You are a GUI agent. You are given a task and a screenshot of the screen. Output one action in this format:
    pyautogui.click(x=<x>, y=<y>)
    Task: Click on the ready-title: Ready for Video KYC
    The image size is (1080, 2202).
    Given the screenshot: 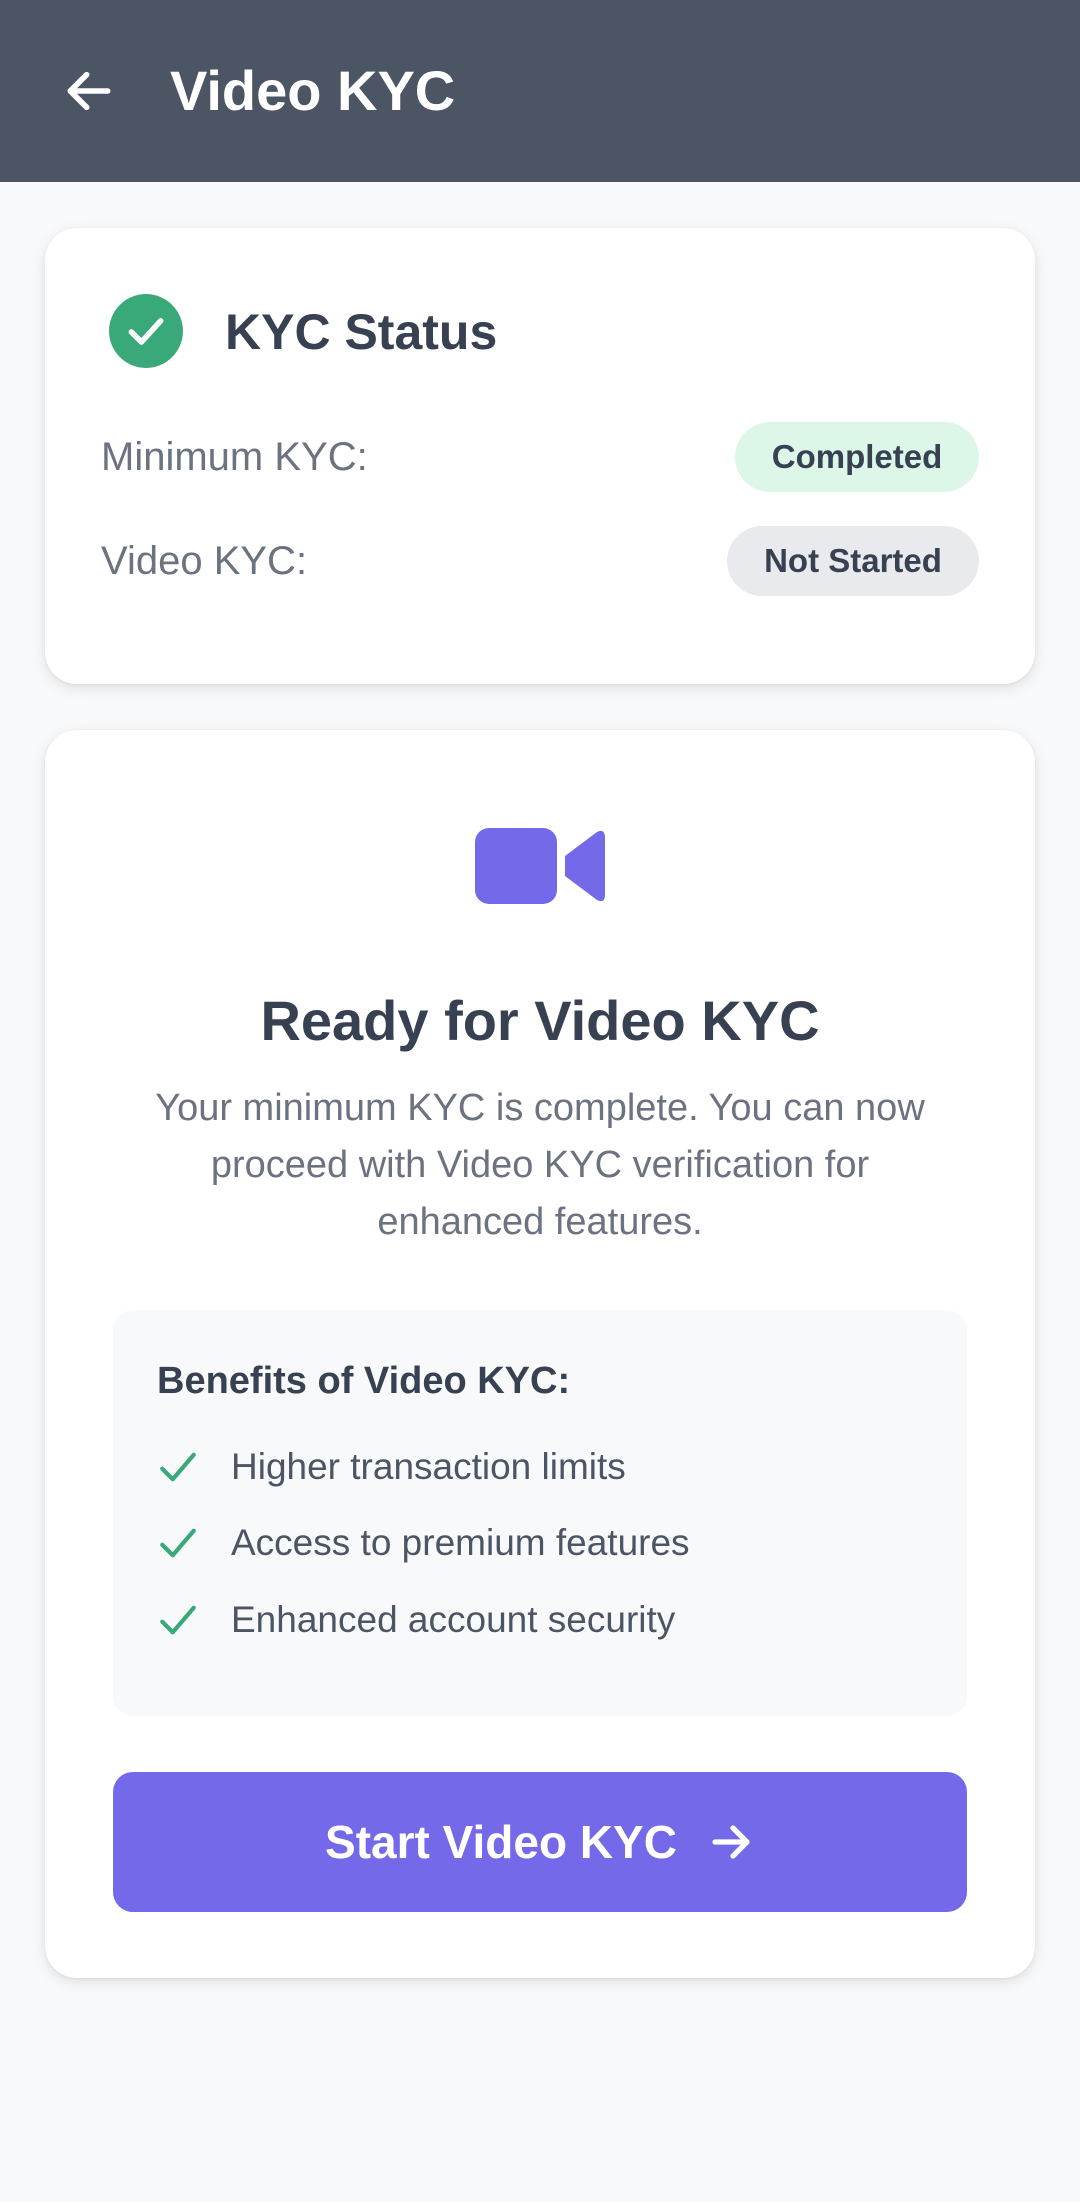 What is the action you would take?
    pyautogui.click(x=540, y=1020)
    